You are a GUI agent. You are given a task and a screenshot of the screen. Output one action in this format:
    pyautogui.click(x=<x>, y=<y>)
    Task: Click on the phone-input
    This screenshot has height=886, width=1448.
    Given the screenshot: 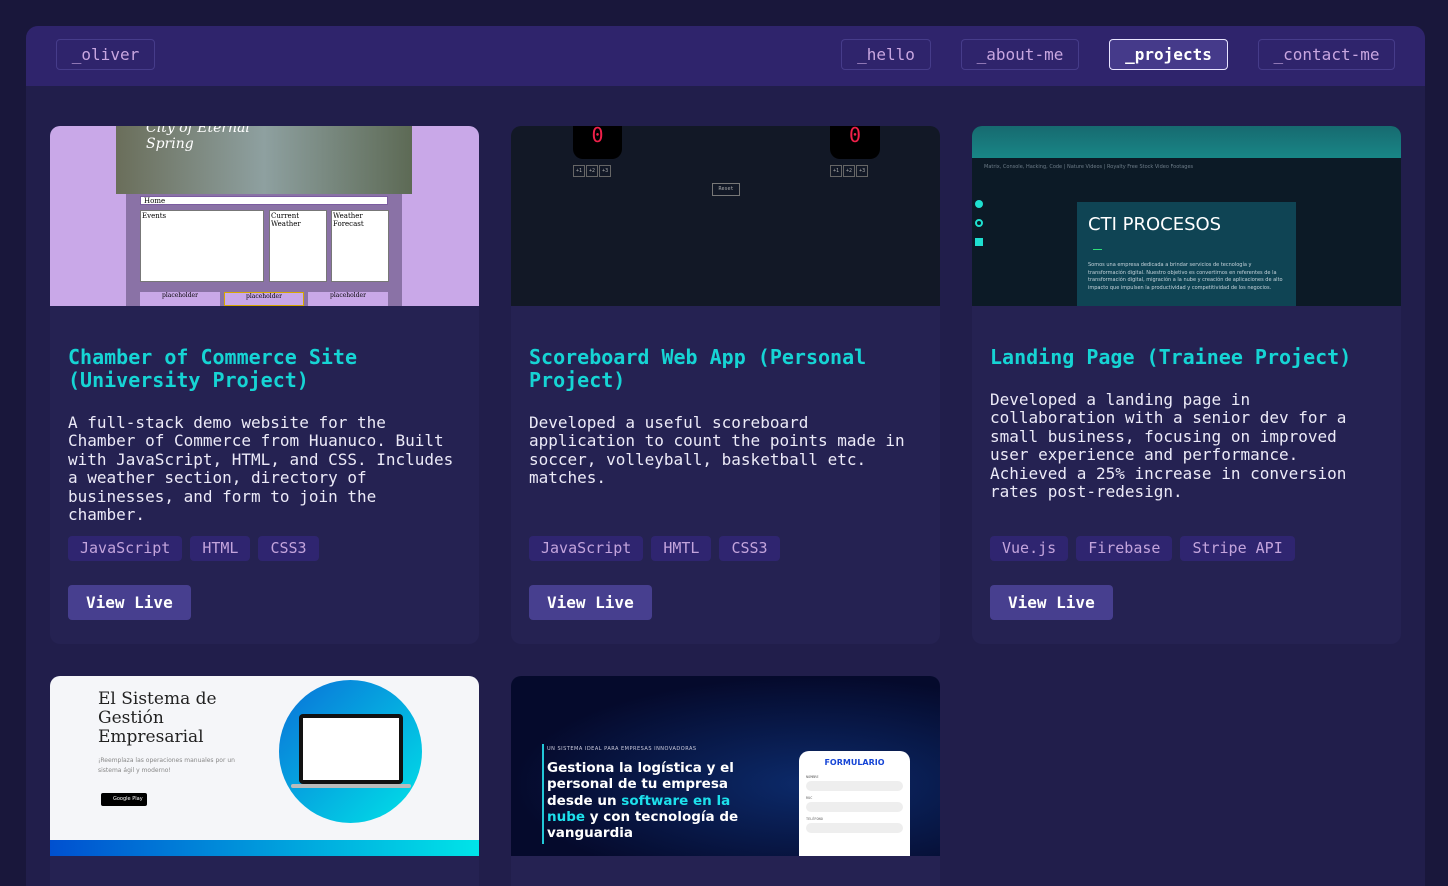 What is the action you would take?
    pyautogui.click(x=854, y=828)
    